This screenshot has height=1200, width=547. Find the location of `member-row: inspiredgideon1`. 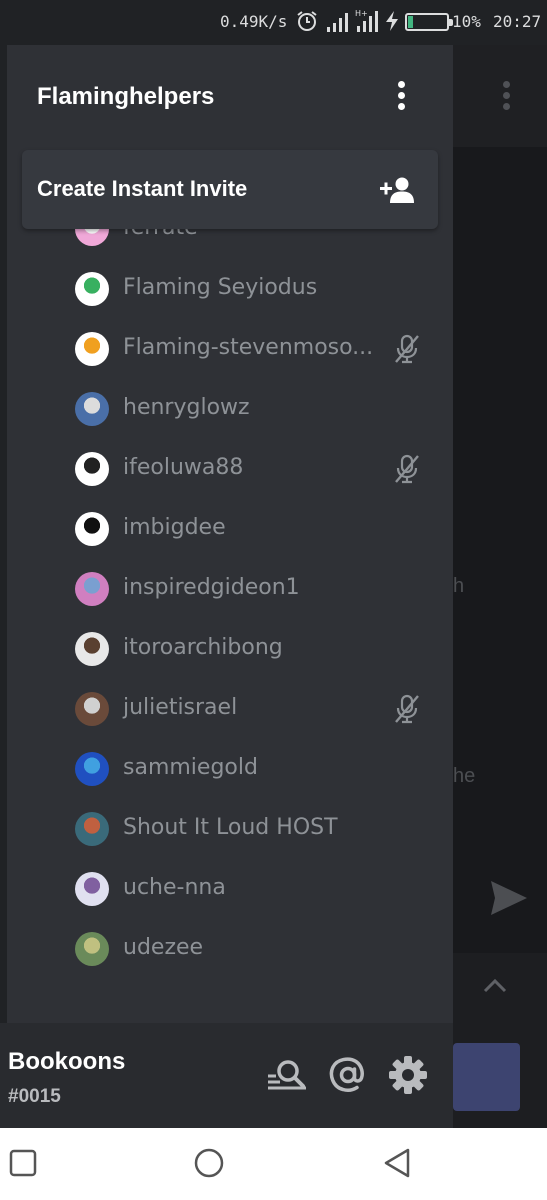

member-row: inspiredgideon1 is located at coordinates (230, 589).